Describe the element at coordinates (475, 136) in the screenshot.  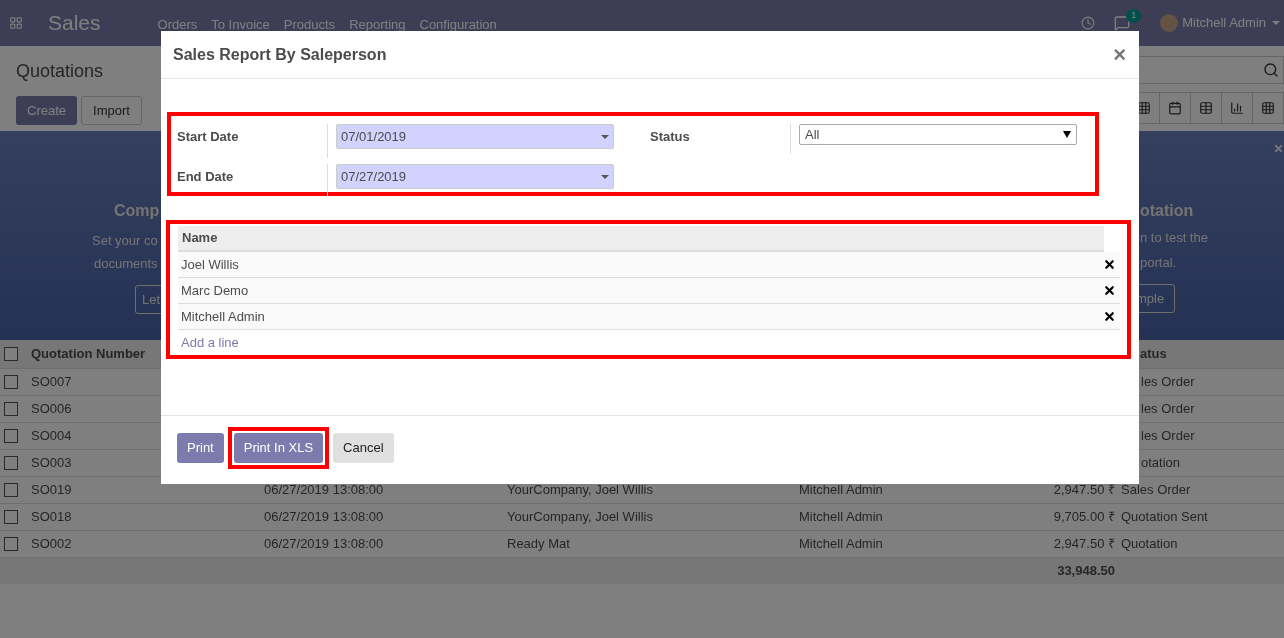
I see `date-field: 07/01/2019` at that location.